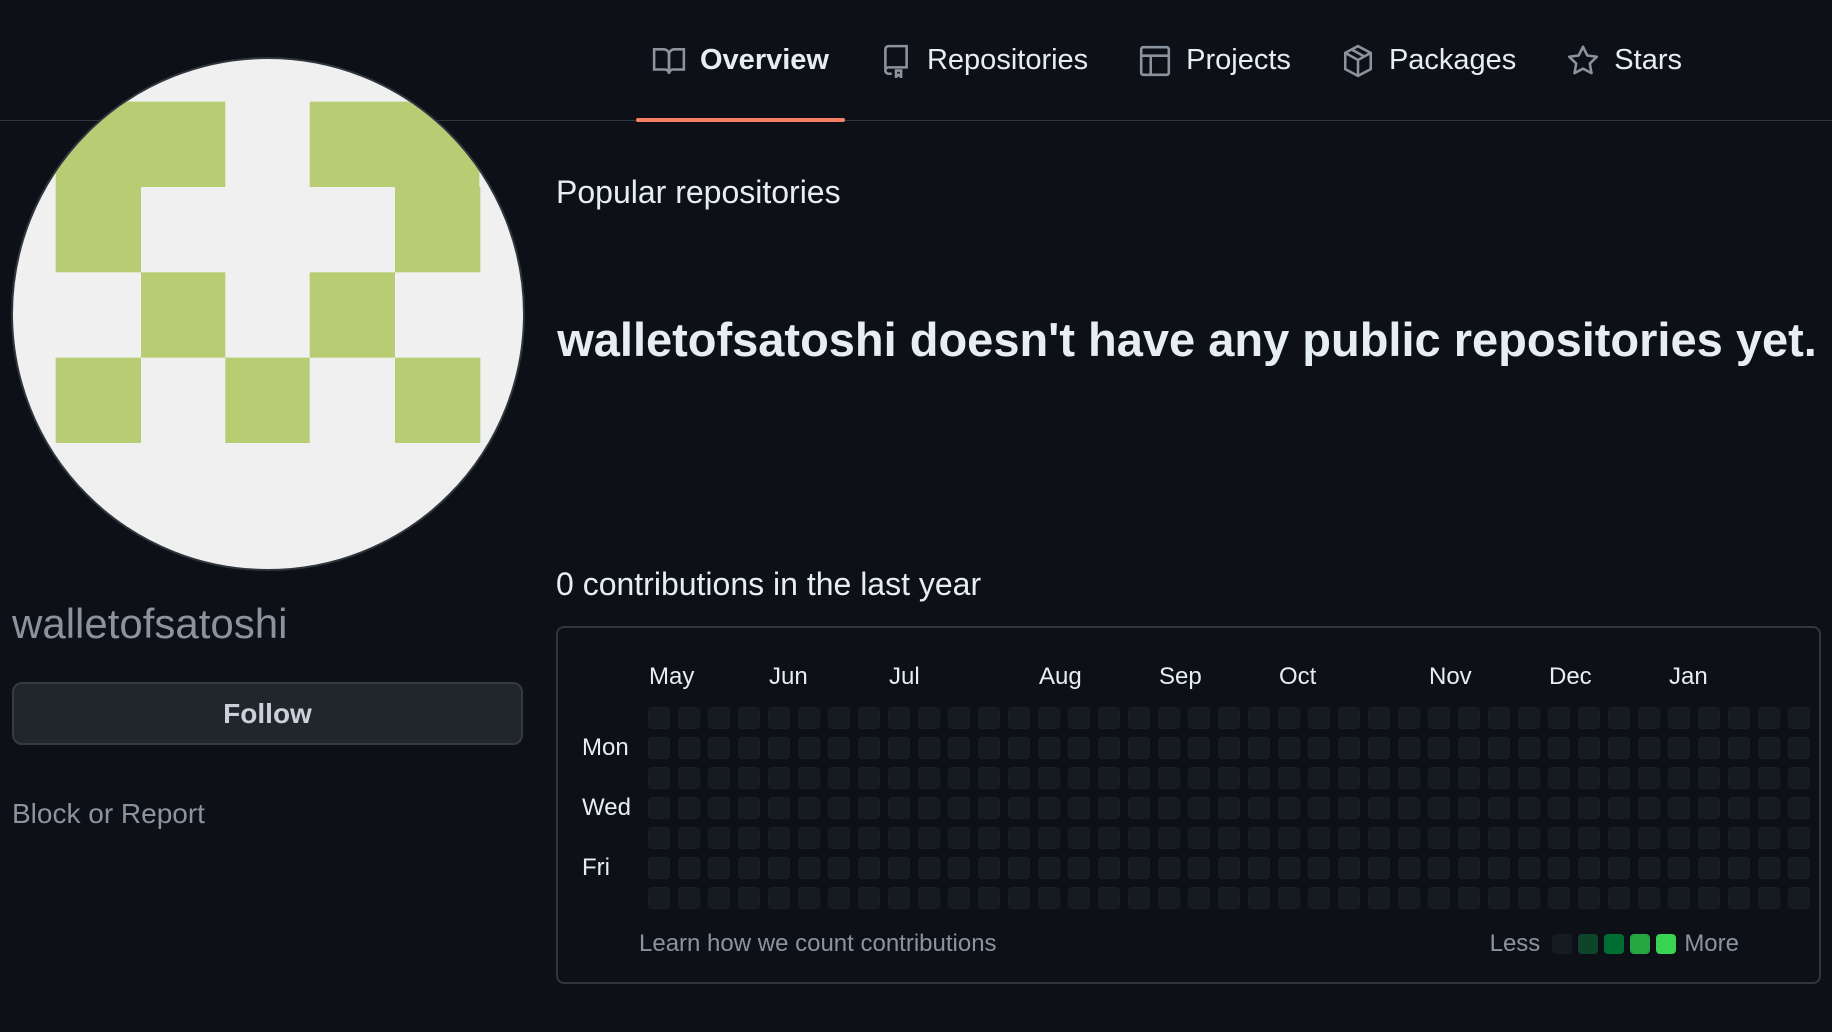 This screenshot has height=1032, width=1832. I want to click on block-or-report-link: Block or Report, so click(108, 814).